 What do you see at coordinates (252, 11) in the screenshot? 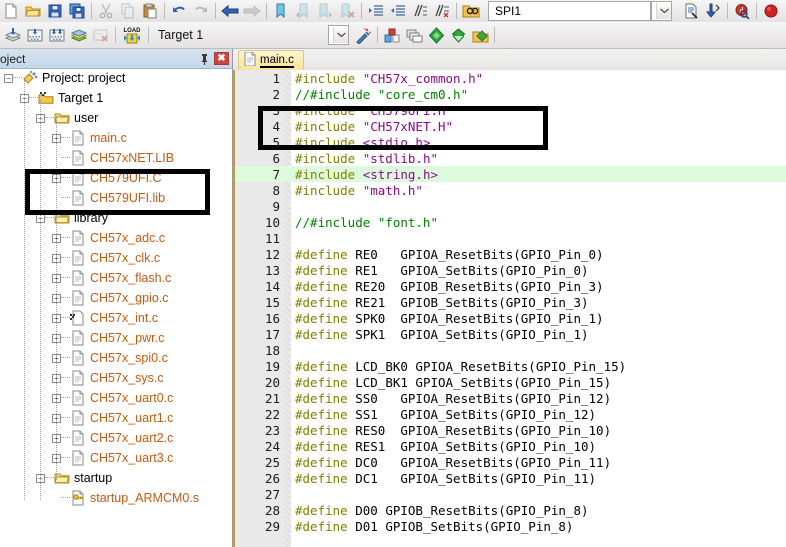
I see `navigate-forward-icon` at bounding box center [252, 11].